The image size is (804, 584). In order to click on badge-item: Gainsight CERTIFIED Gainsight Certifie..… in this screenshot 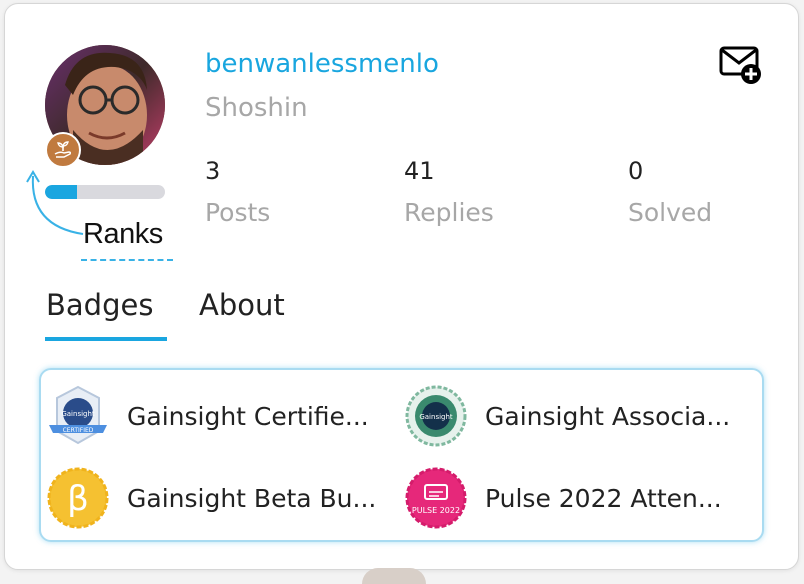, I will do `click(218, 416)`.